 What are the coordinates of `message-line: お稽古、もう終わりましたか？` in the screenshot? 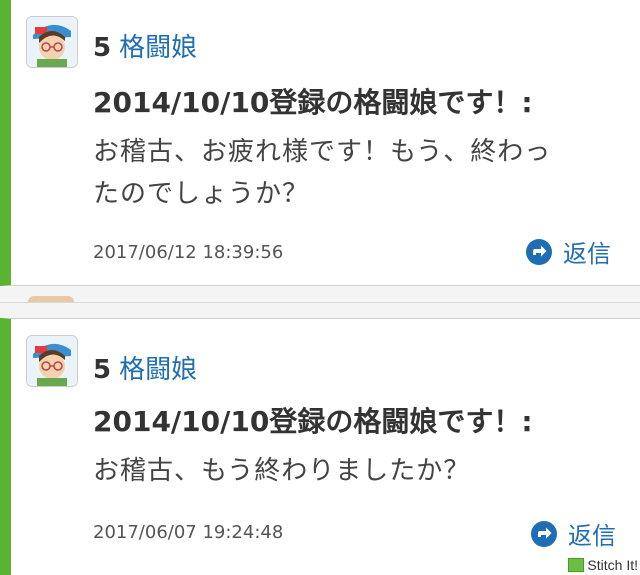 It's located at (282, 471).